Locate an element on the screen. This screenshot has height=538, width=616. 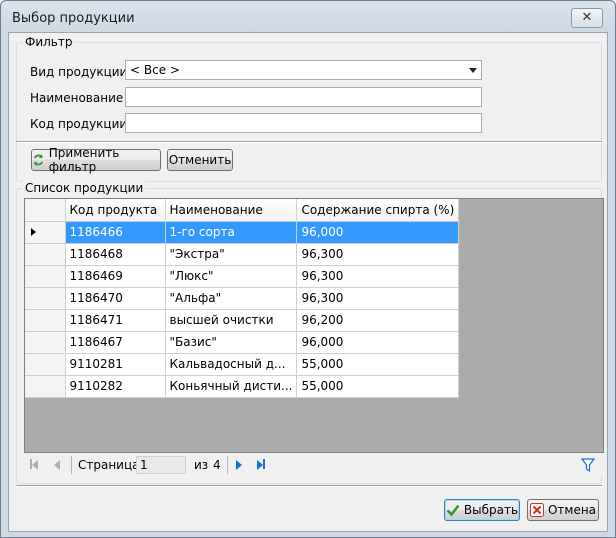
product-type-selected-value: < Все > is located at coordinates (155, 70).